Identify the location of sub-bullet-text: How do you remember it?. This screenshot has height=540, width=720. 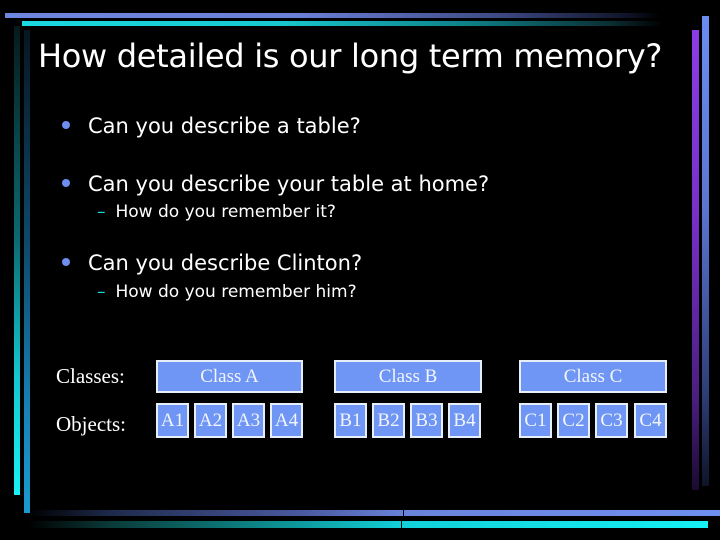
(225, 212).